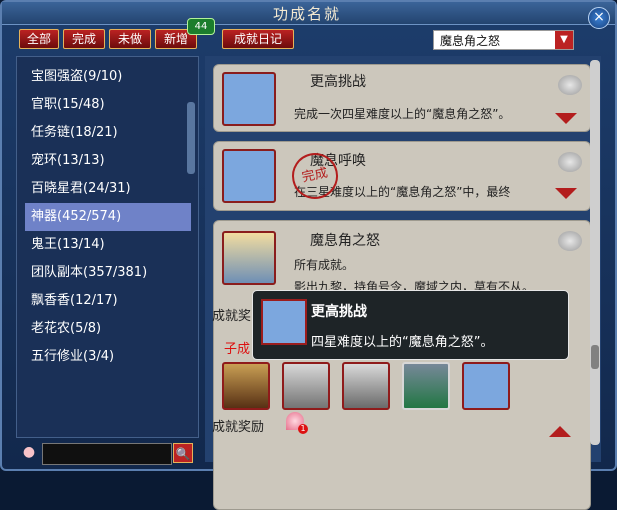  Describe the element at coordinates (107, 454) in the screenshot. I see `search-input` at that location.